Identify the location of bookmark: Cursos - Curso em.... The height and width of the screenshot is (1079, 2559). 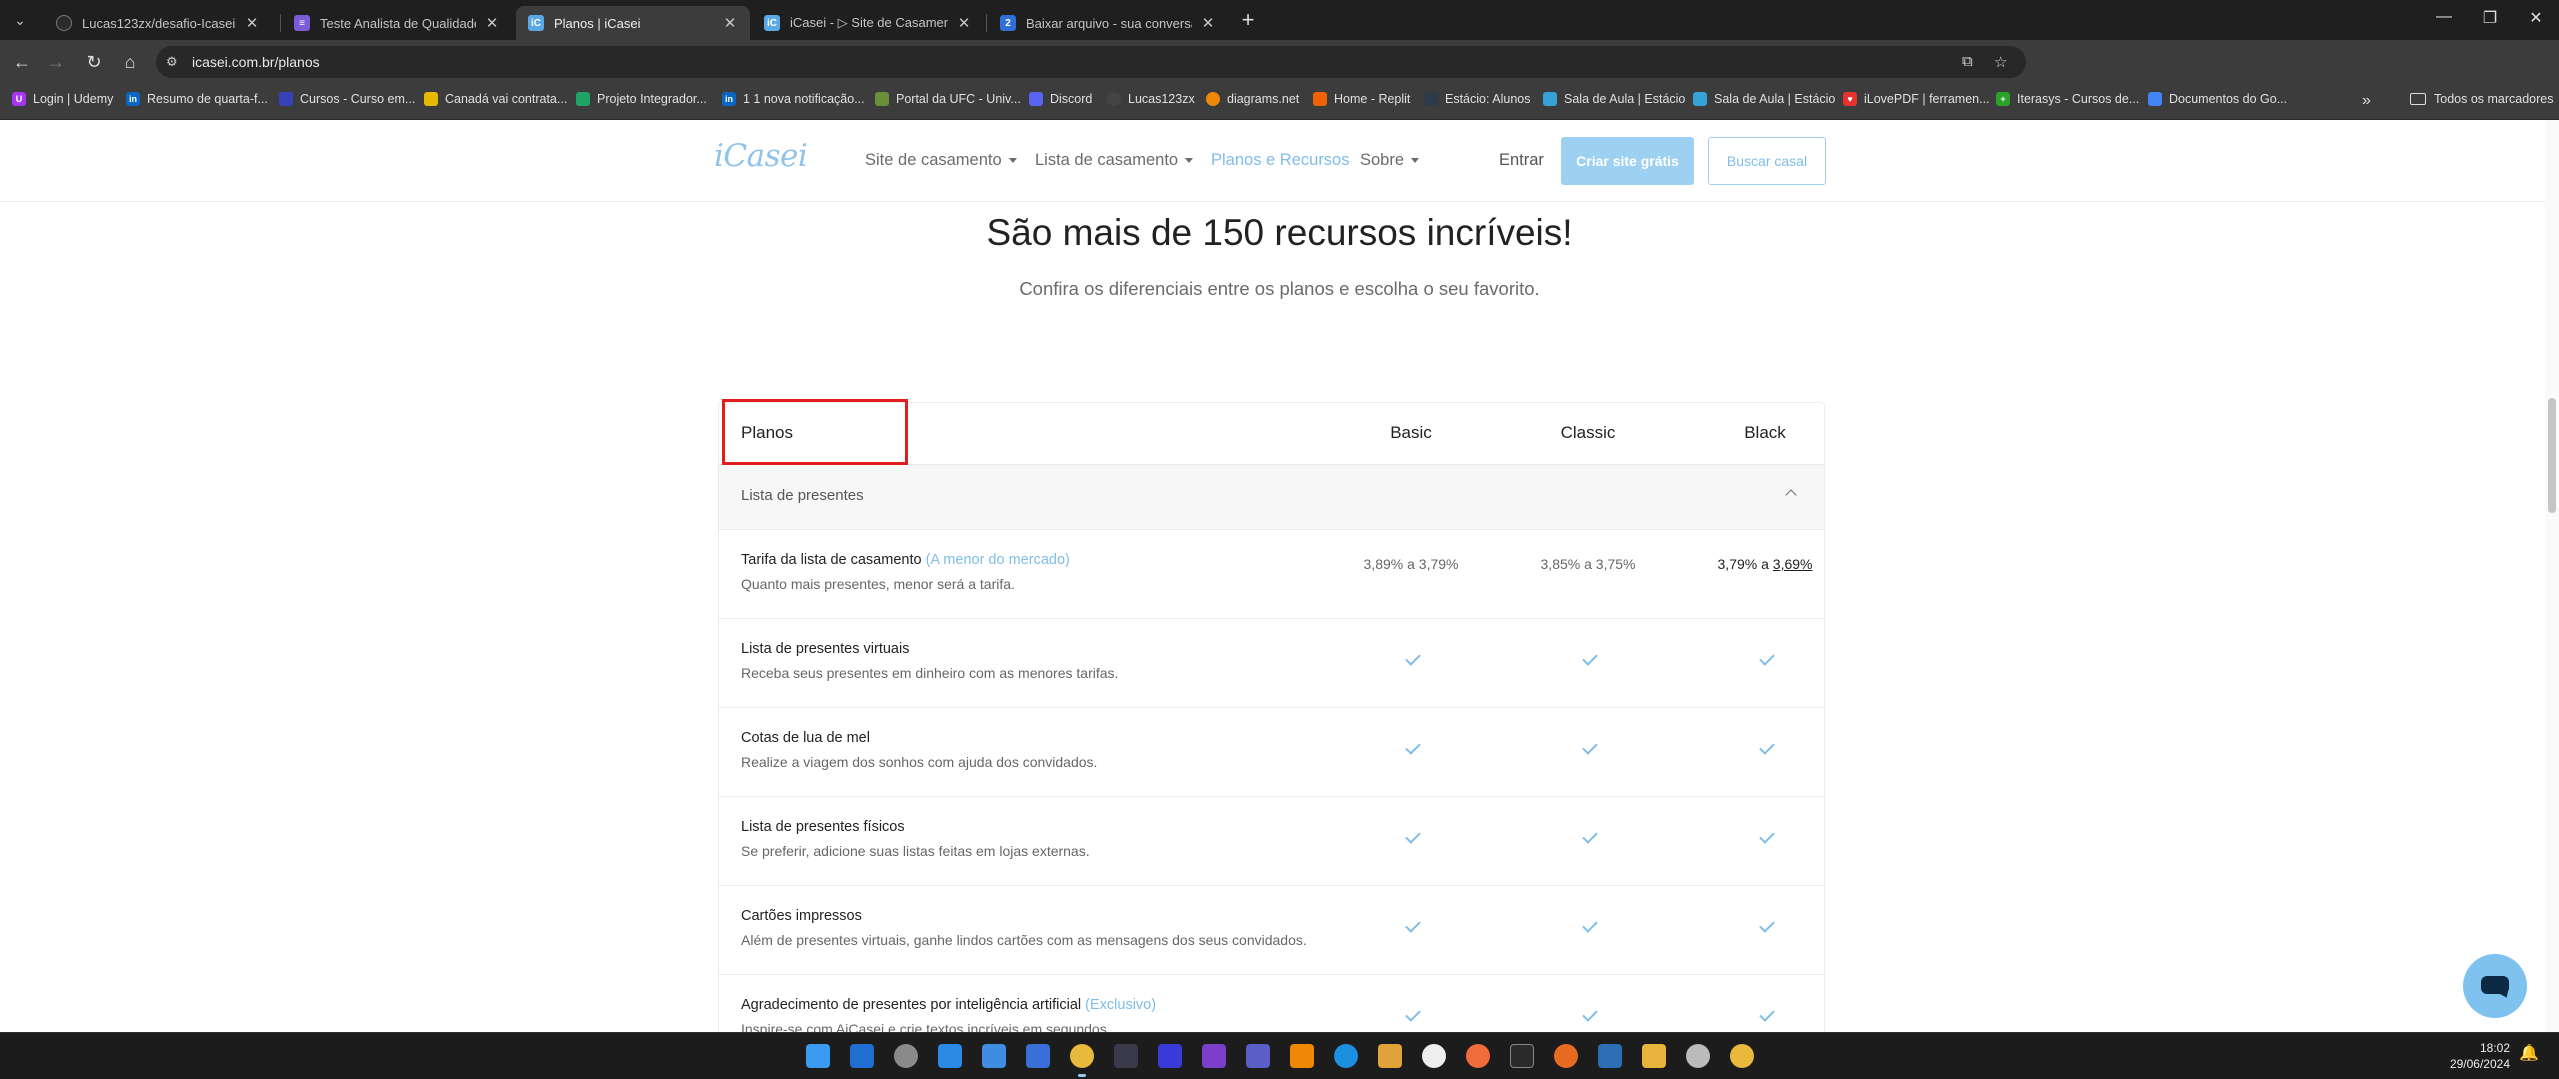
(347, 99).